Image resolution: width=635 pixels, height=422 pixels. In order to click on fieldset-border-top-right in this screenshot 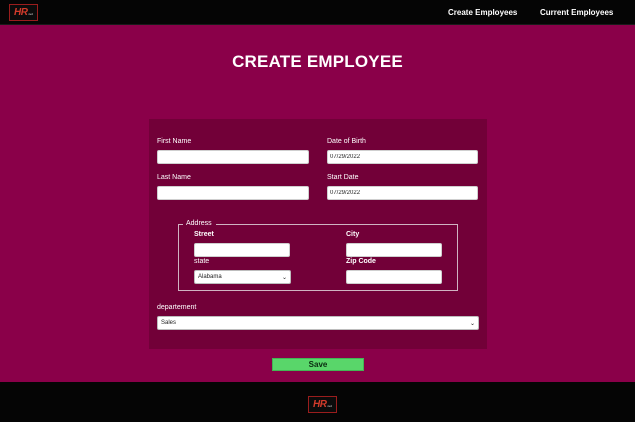, I will do `click(337, 224)`.